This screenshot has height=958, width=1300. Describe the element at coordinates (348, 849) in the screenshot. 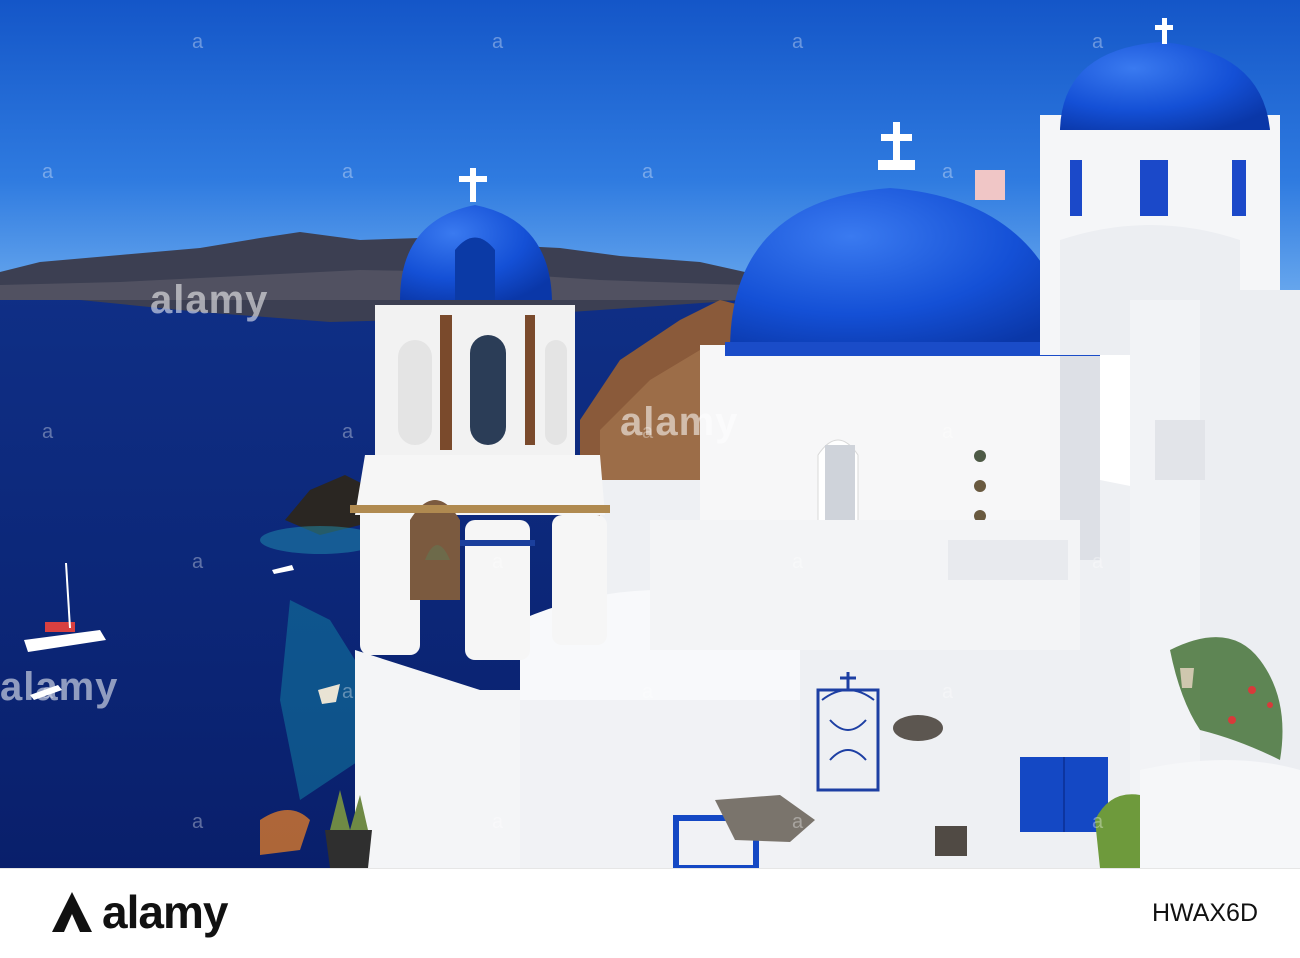

I see `flower-pot` at that location.